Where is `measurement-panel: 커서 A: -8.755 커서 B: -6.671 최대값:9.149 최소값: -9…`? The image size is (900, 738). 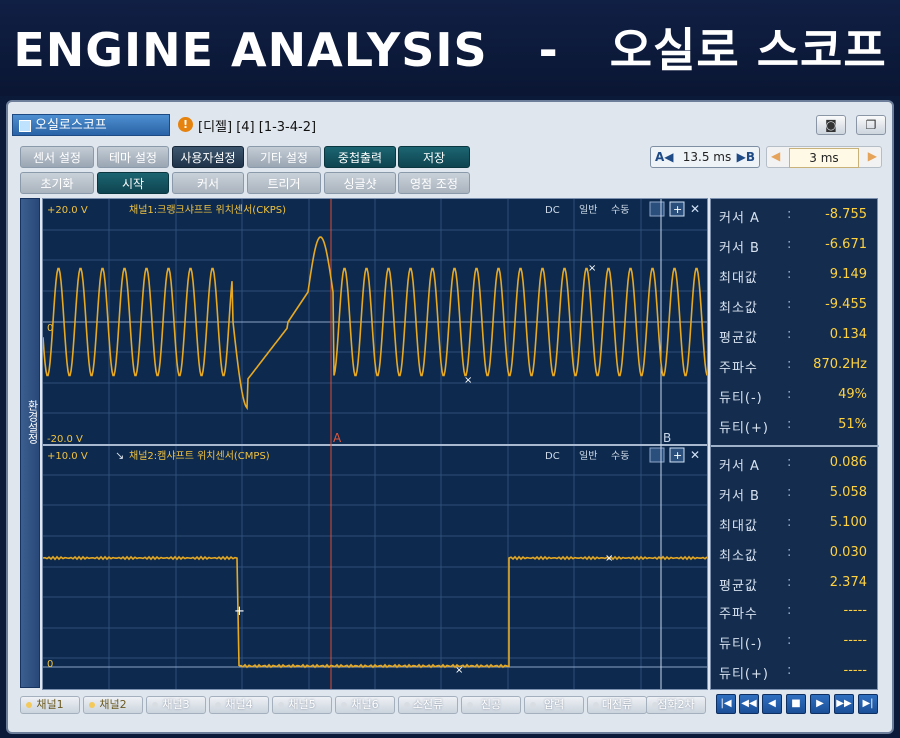
measurement-panel: 커서 A: -8.755 커서 B: -6.671 최대값:9.149 최소값: -9… is located at coordinates (794, 444).